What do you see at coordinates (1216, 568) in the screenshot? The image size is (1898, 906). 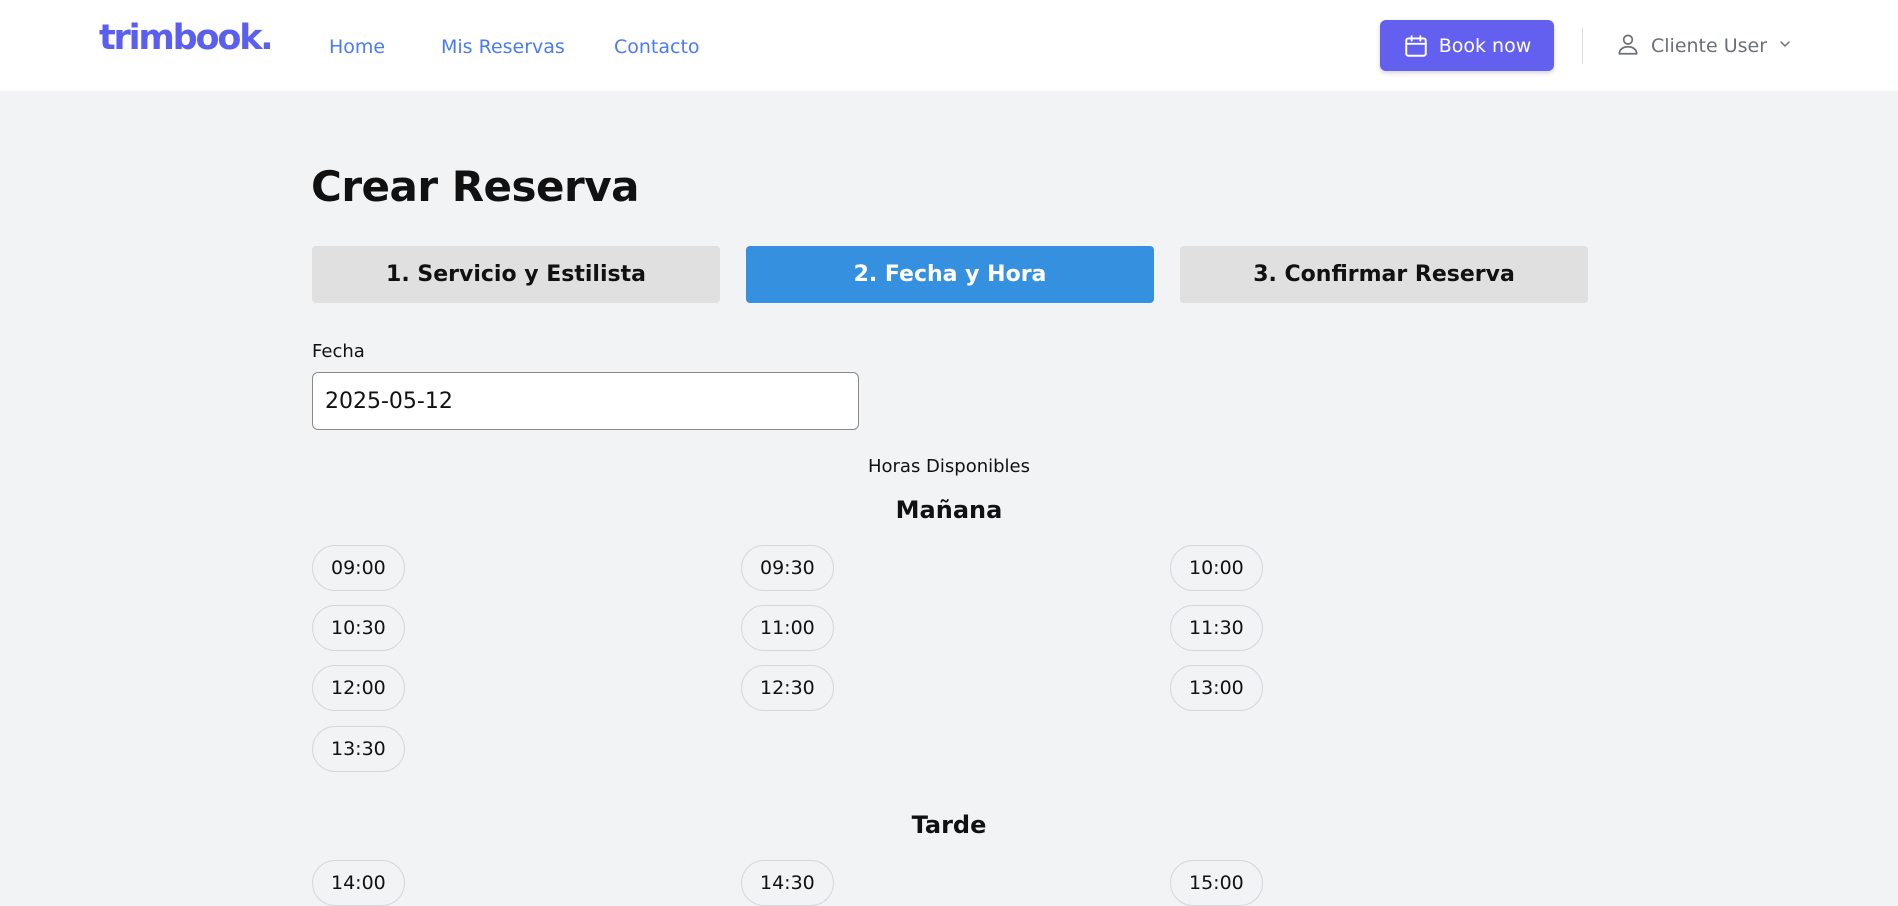 I see `time-slot-1000: 10:00` at bounding box center [1216, 568].